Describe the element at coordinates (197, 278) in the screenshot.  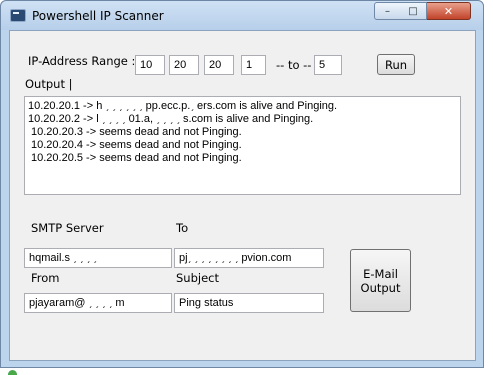
I see `subject-label: Subject` at that location.